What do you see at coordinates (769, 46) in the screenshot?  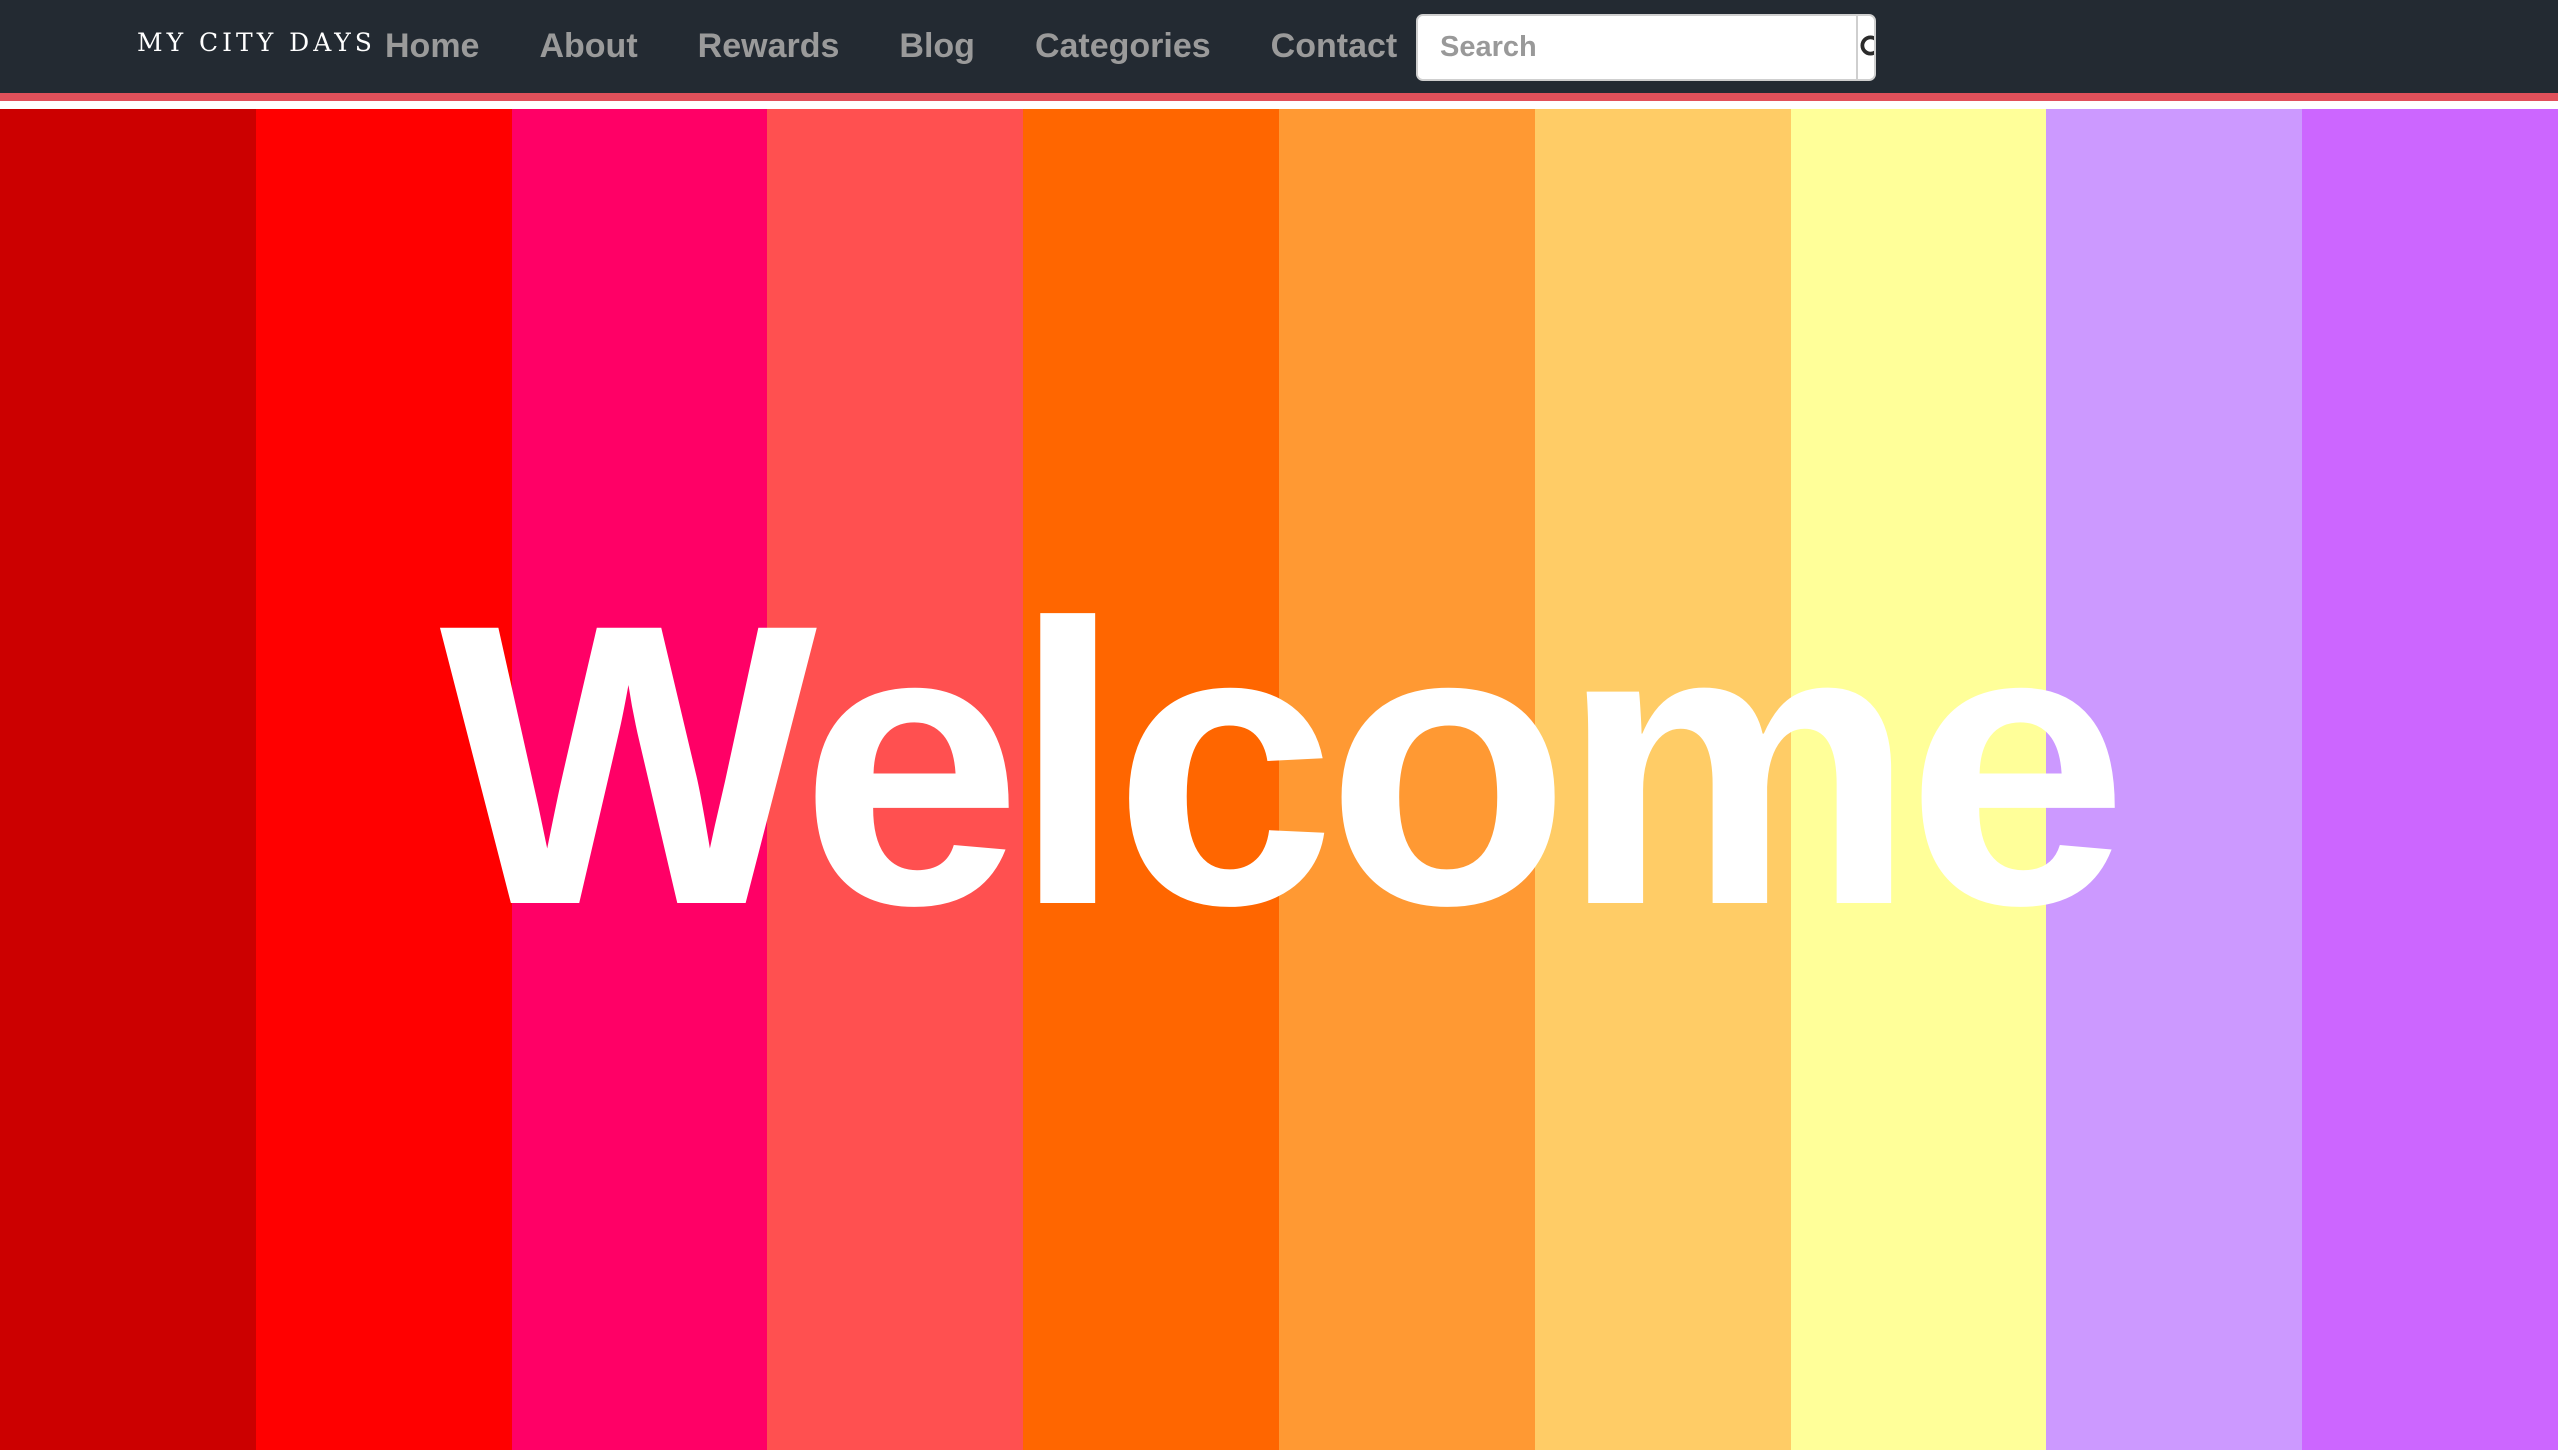 I see `nav-link-rewards: Rewards` at bounding box center [769, 46].